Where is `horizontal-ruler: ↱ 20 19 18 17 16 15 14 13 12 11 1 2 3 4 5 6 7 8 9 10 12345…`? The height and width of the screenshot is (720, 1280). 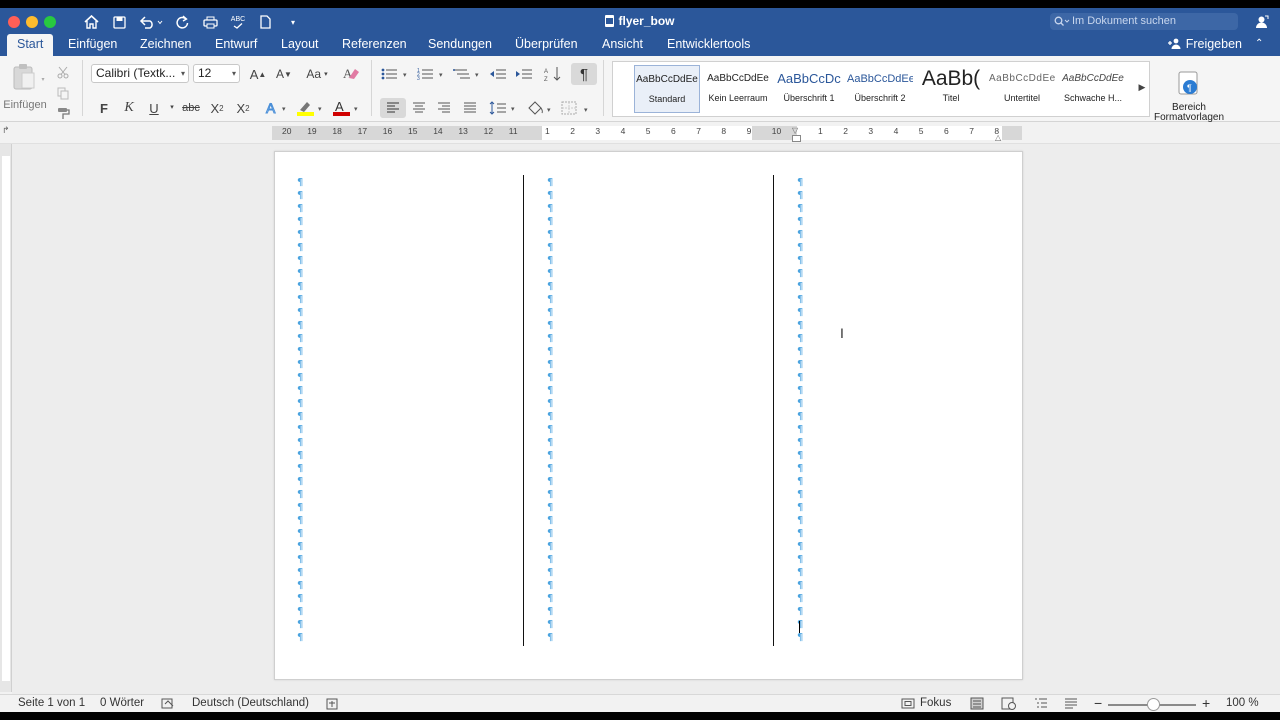 horizontal-ruler: ↱ 20 19 18 17 16 15 14 13 12 11 1 2 3 4 5 6 7 8 9 10 12345… is located at coordinates (640, 133).